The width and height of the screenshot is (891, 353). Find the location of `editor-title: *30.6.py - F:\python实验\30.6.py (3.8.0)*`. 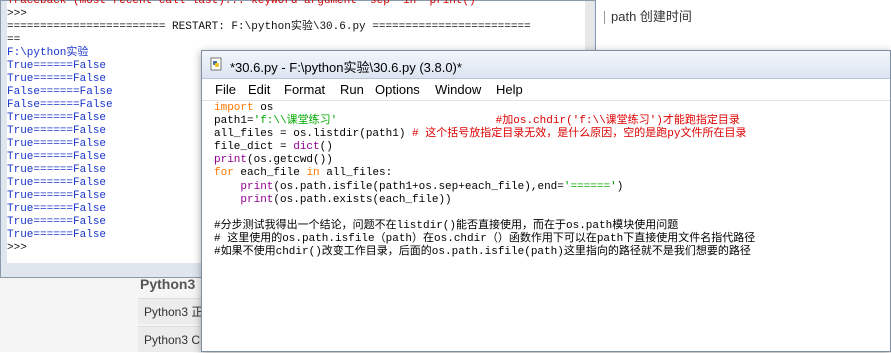

editor-title: *30.6.py - F:\python实验\30.6.py (3.8.0)* is located at coordinates (346, 67).